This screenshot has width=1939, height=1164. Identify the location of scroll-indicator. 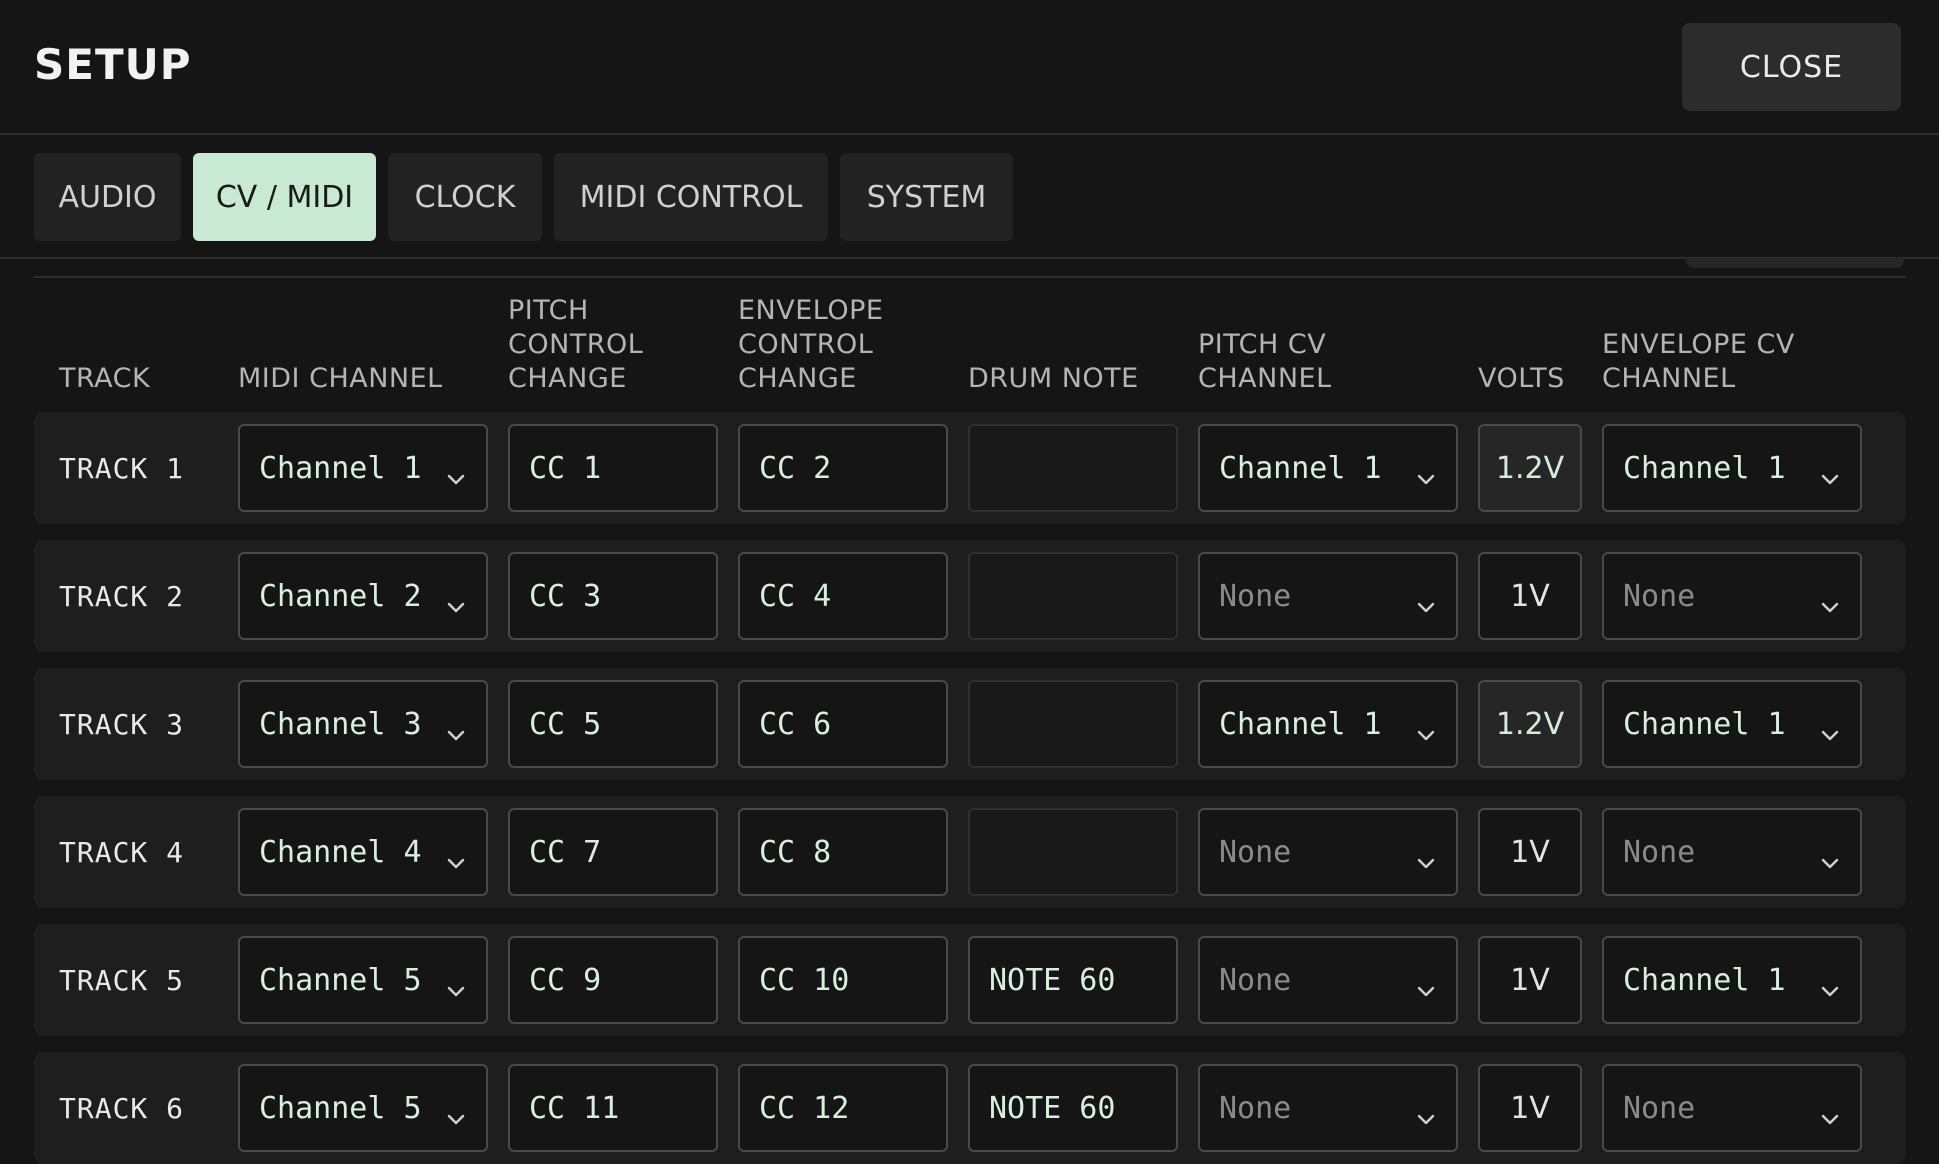
(1795, 263).